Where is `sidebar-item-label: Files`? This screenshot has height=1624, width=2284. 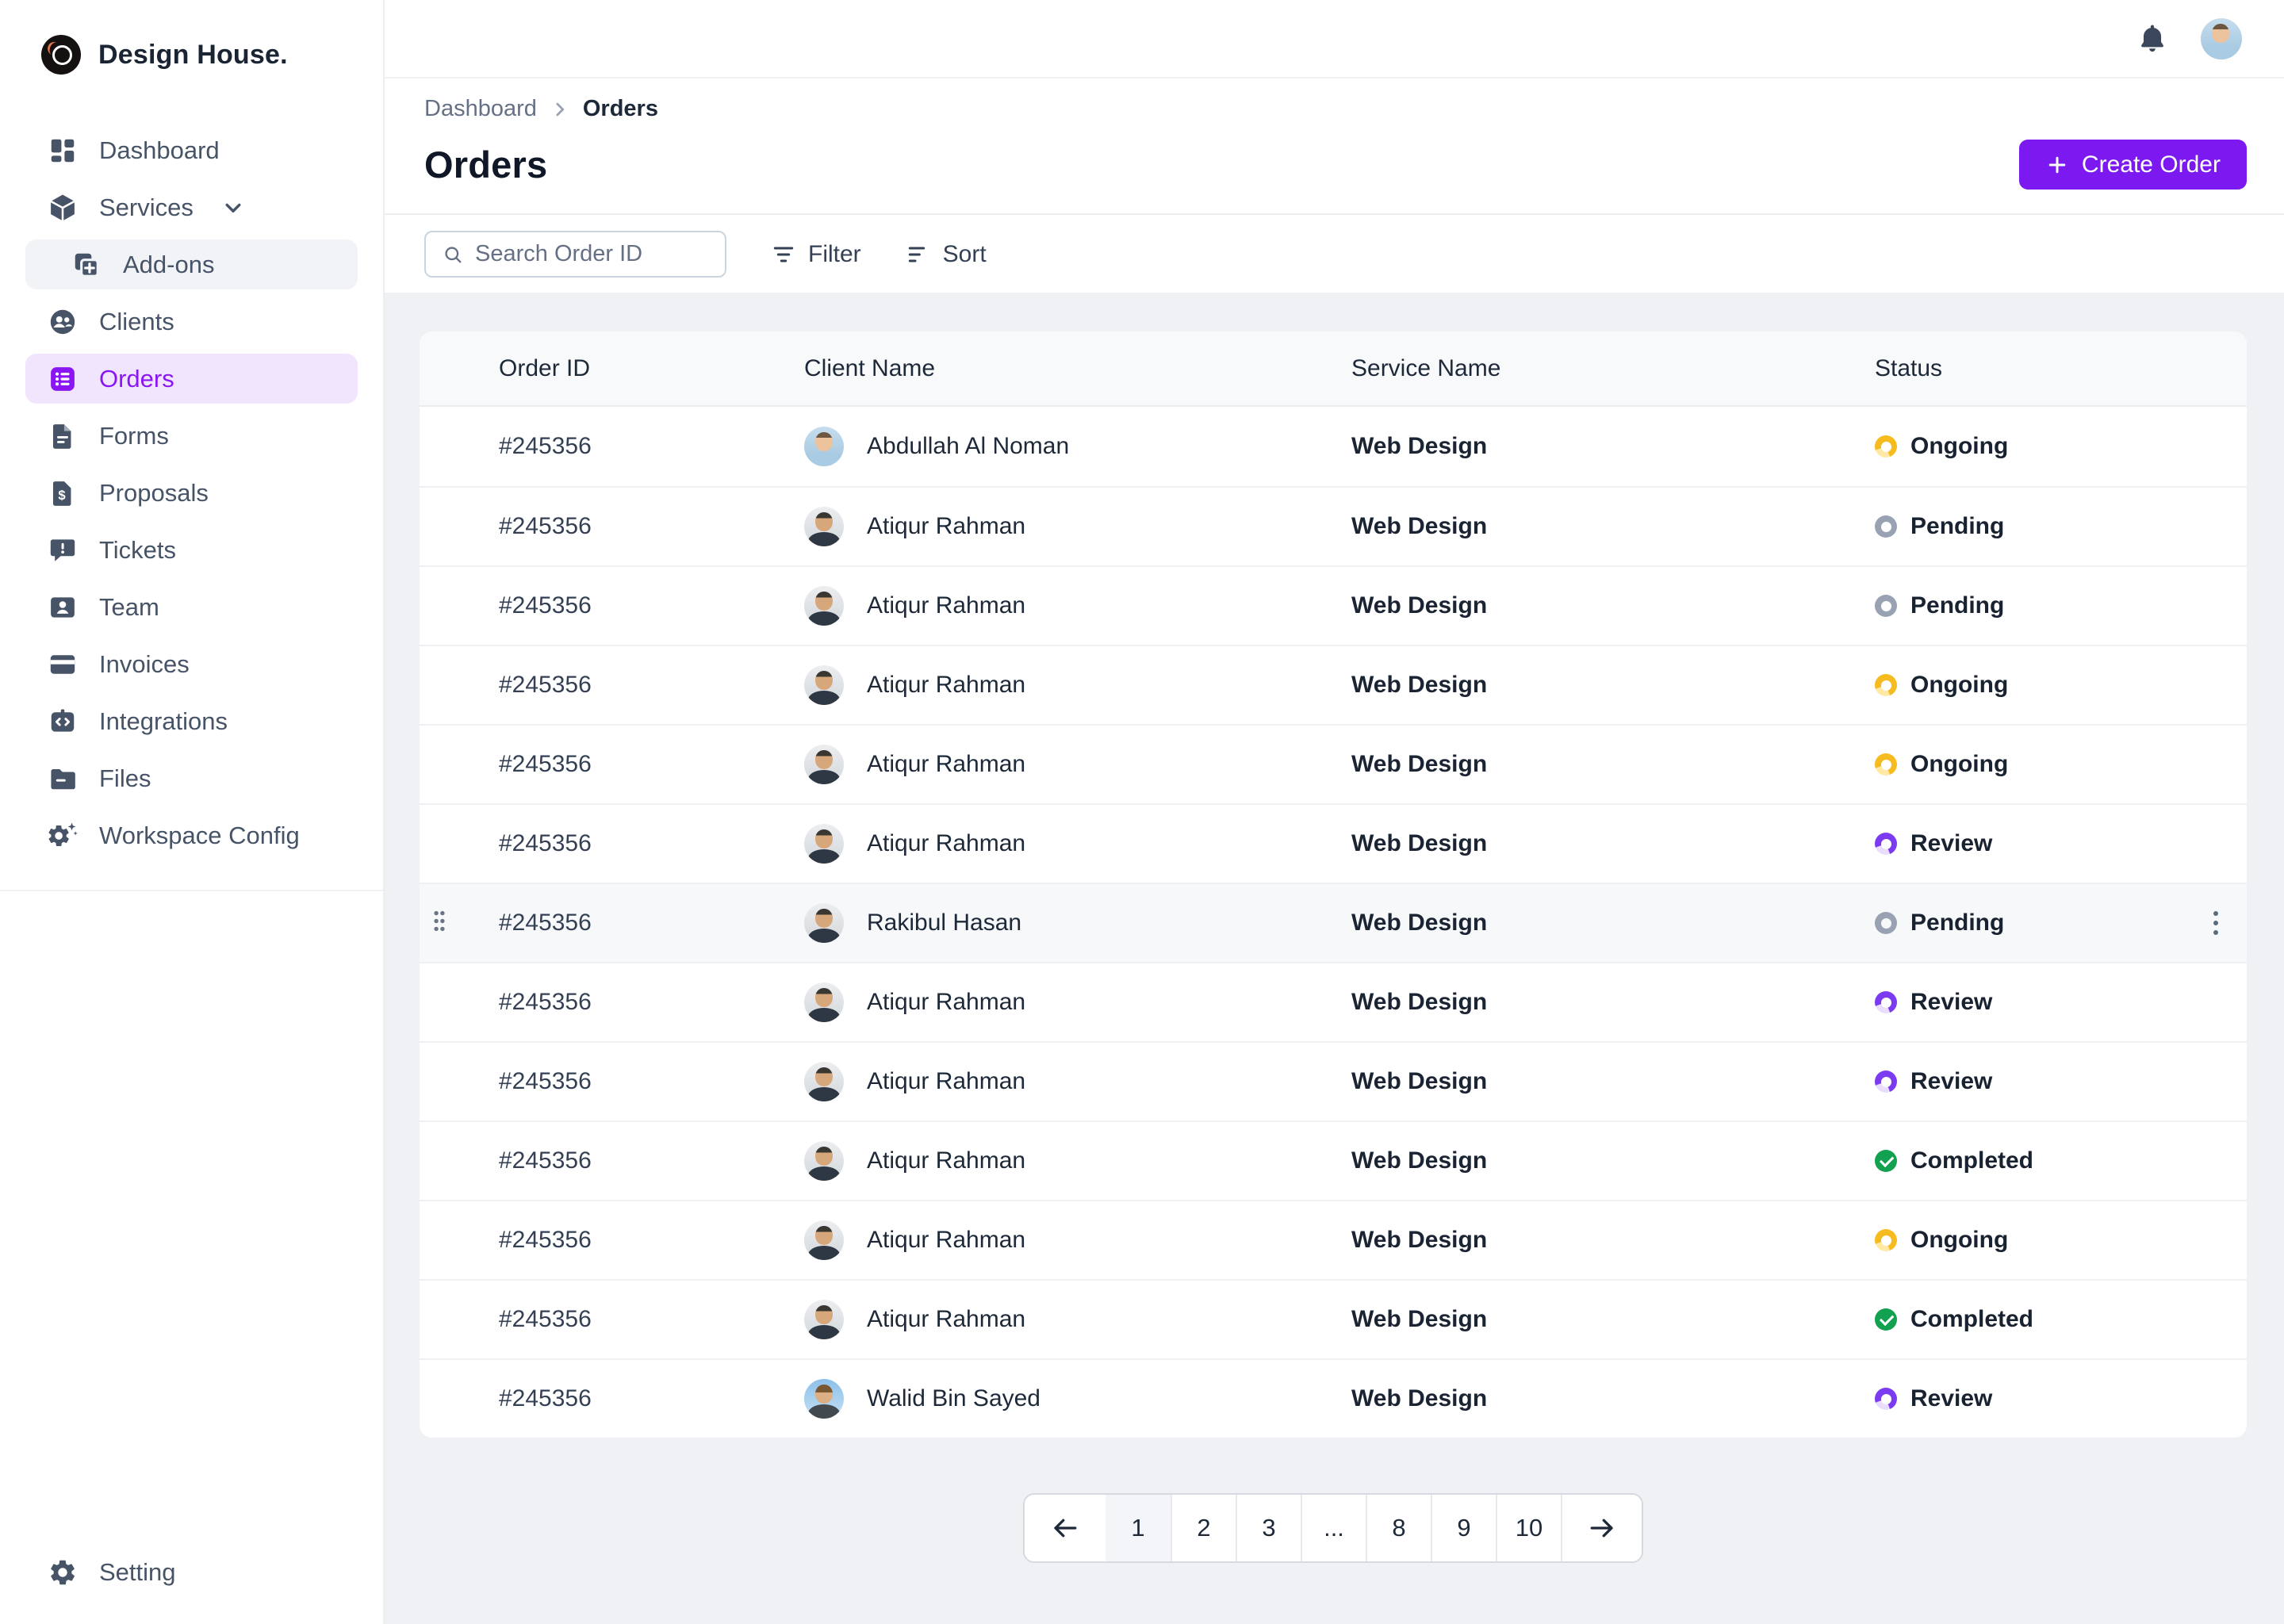
sidebar-item-label: Files is located at coordinates (125, 778).